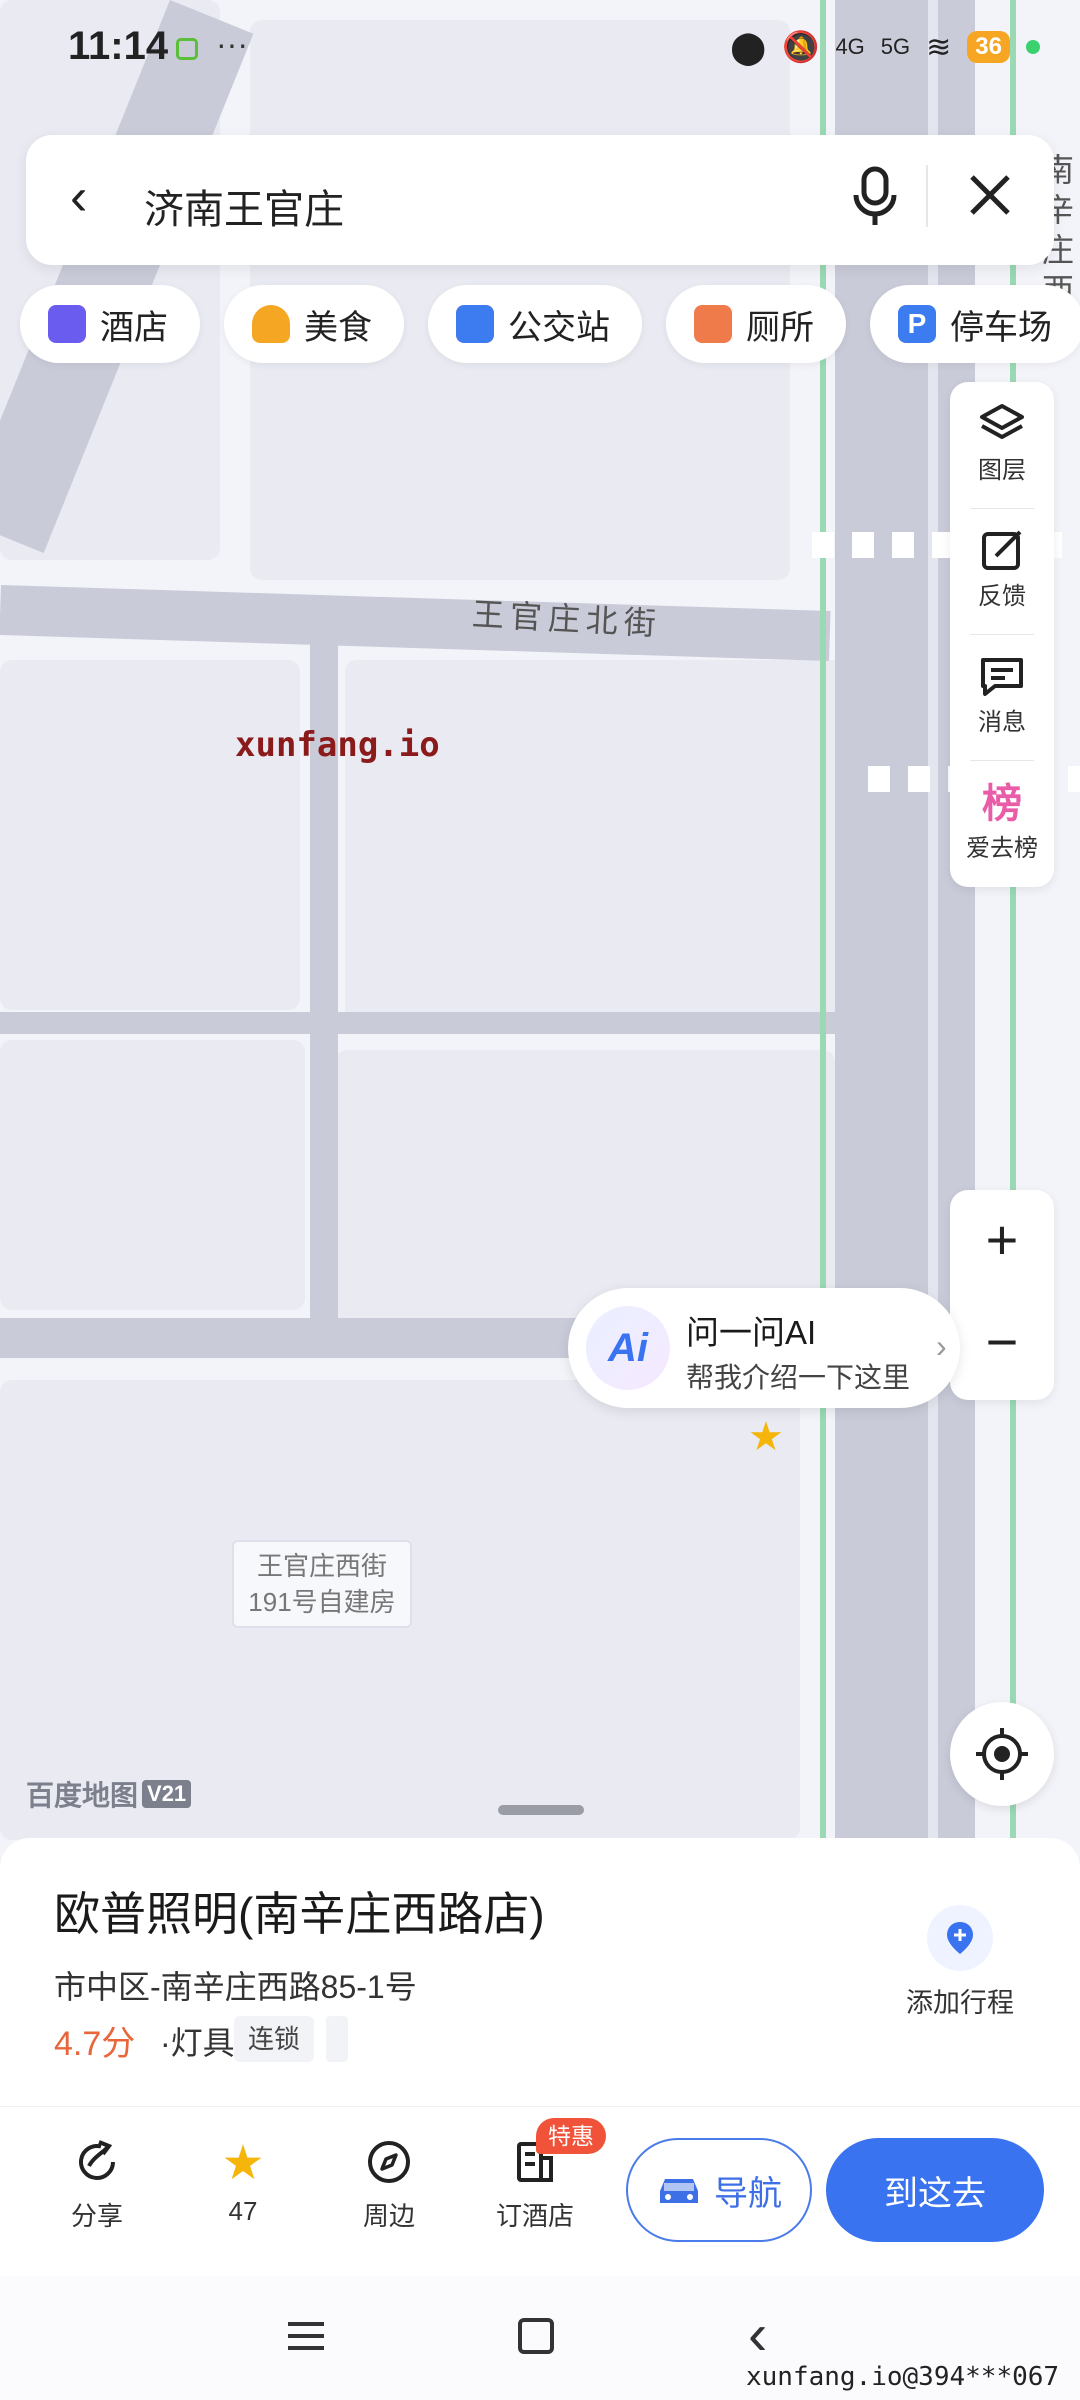  What do you see at coordinates (299, 1914) in the screenshot?
I see `poi-name: 欧普照明(南辛庄西路店)` at bounding box center [299, 1914].